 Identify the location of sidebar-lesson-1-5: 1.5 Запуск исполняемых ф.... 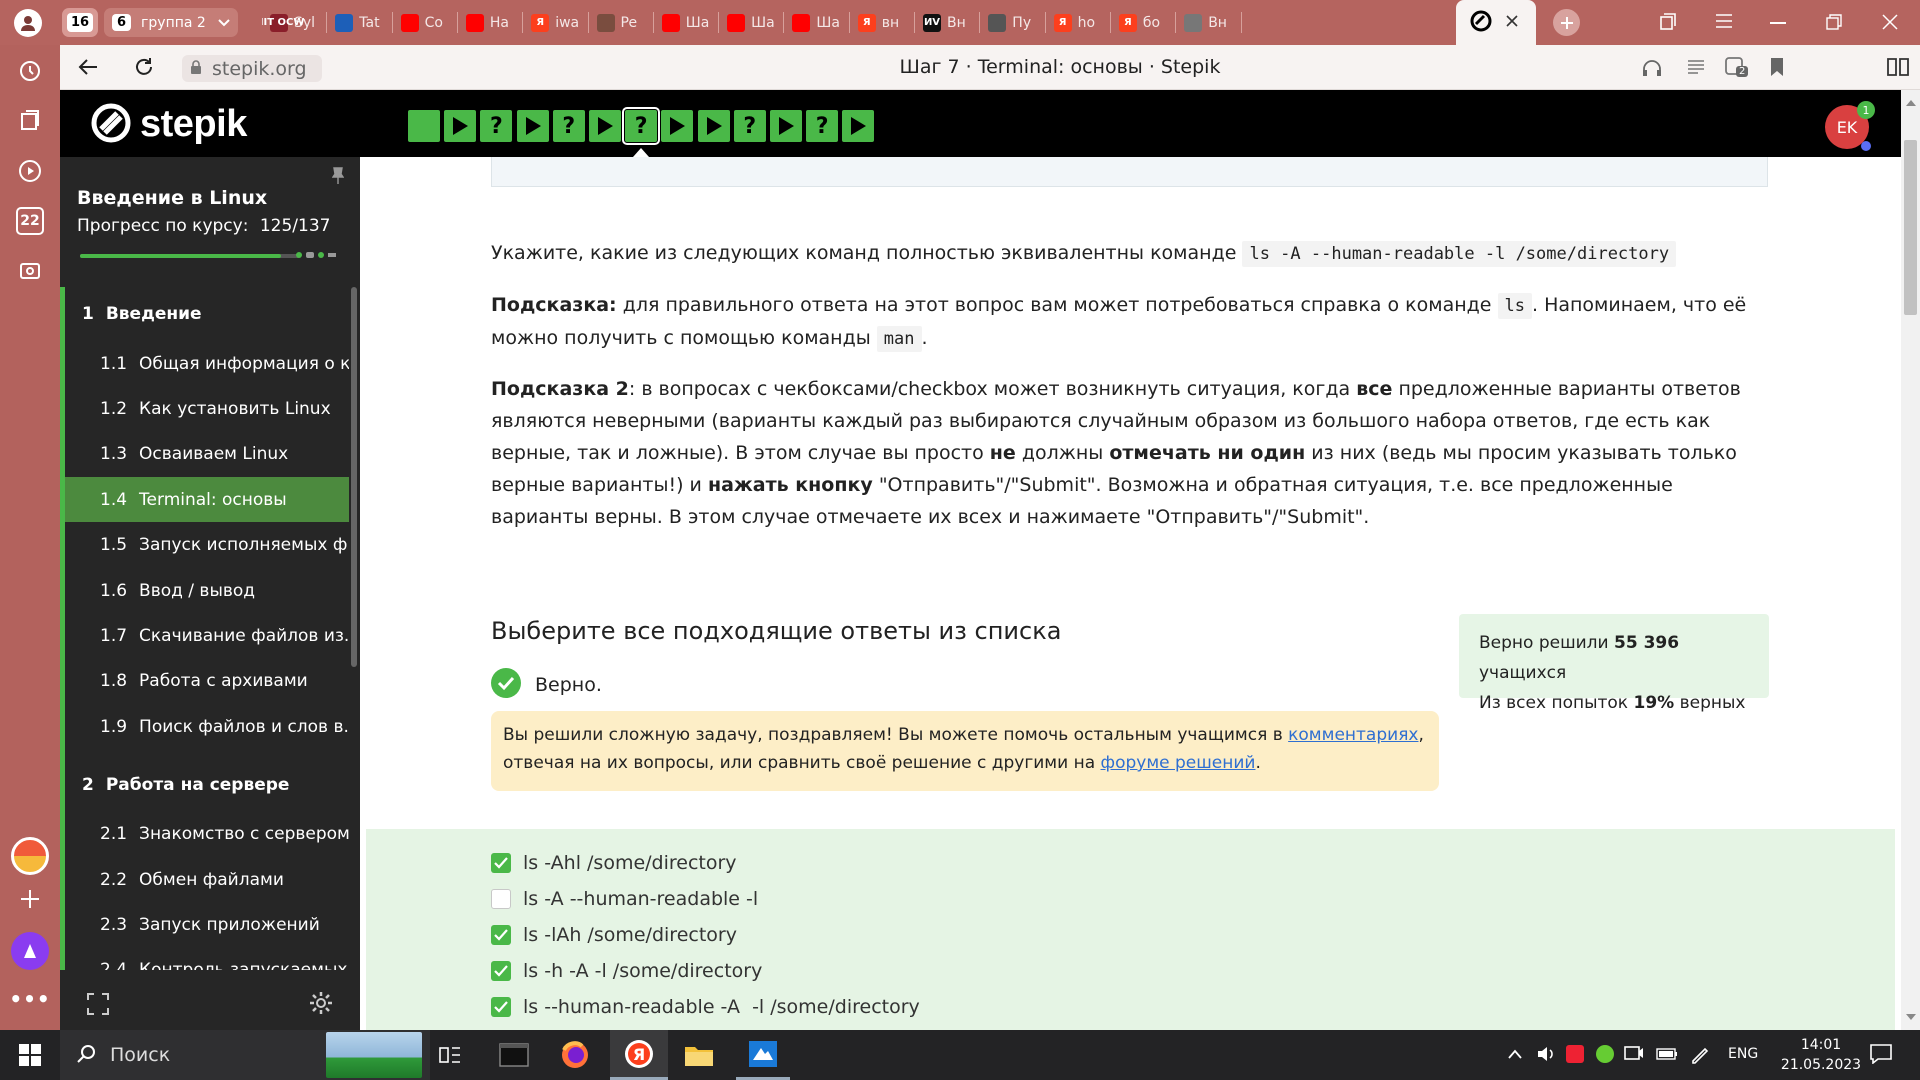
(207, 545).